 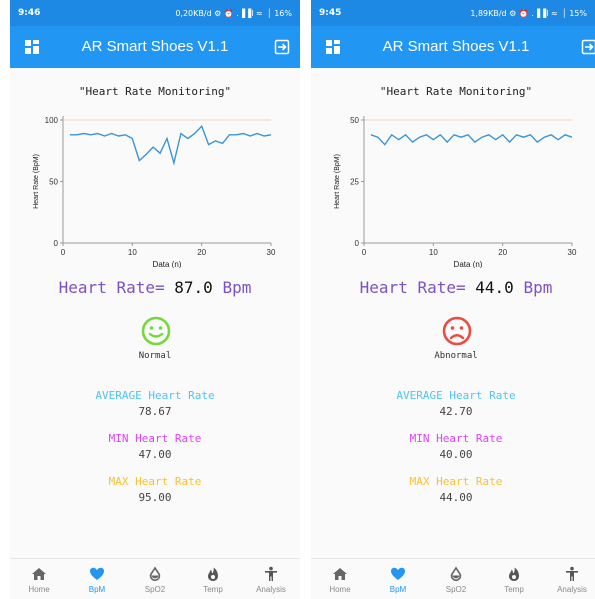 I want to click on heart-rate-readout: Heart Rate= 44.0 Bpm, so click(x=453, y=287).